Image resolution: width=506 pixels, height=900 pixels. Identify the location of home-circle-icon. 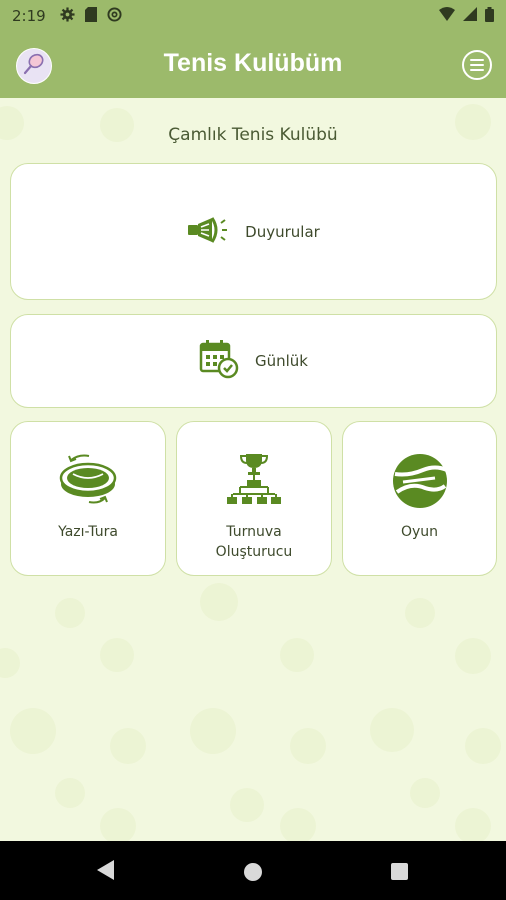
(253, 872).